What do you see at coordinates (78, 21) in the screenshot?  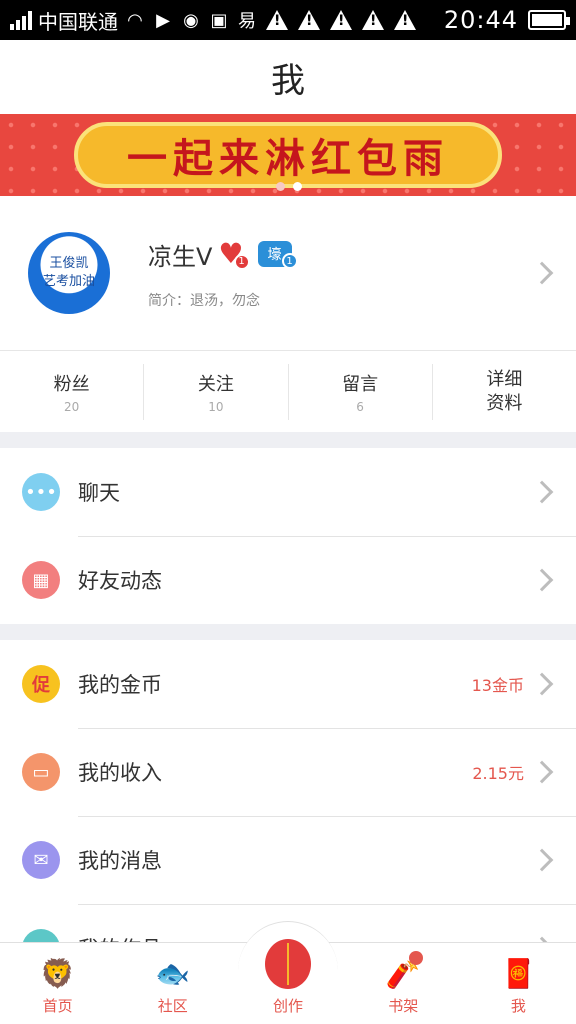 I see `carrier-label: 中国联通` at bounding box center [78, 21].